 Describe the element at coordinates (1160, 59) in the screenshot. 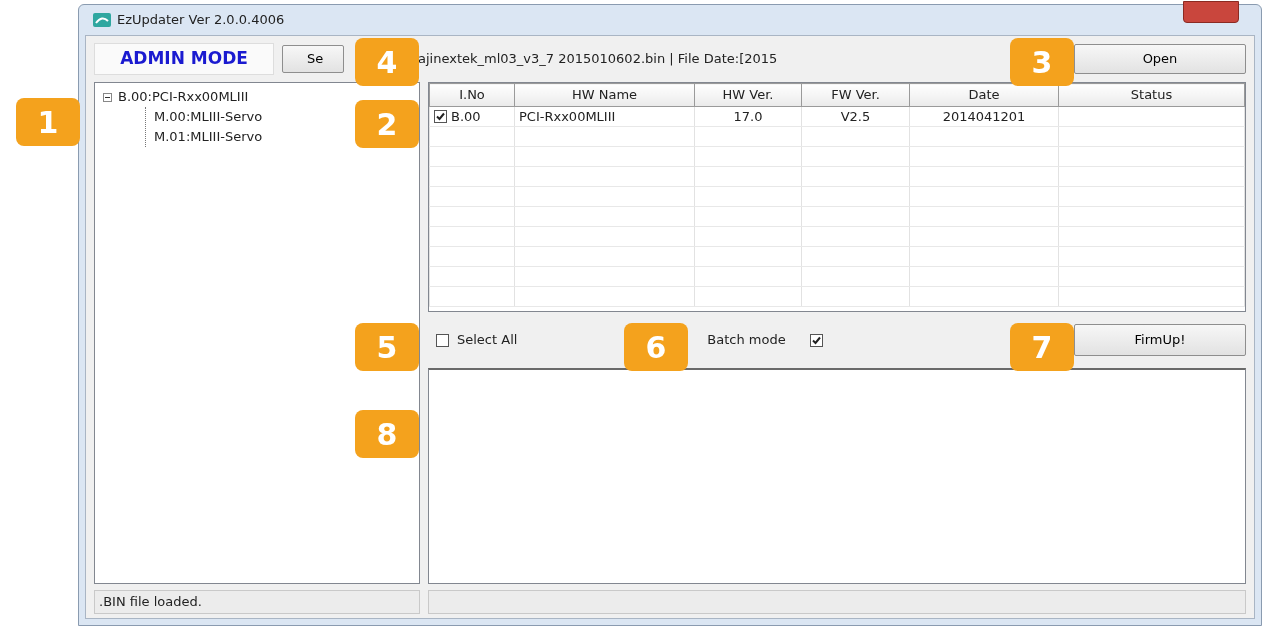

I see `open-button: Open` at that location.